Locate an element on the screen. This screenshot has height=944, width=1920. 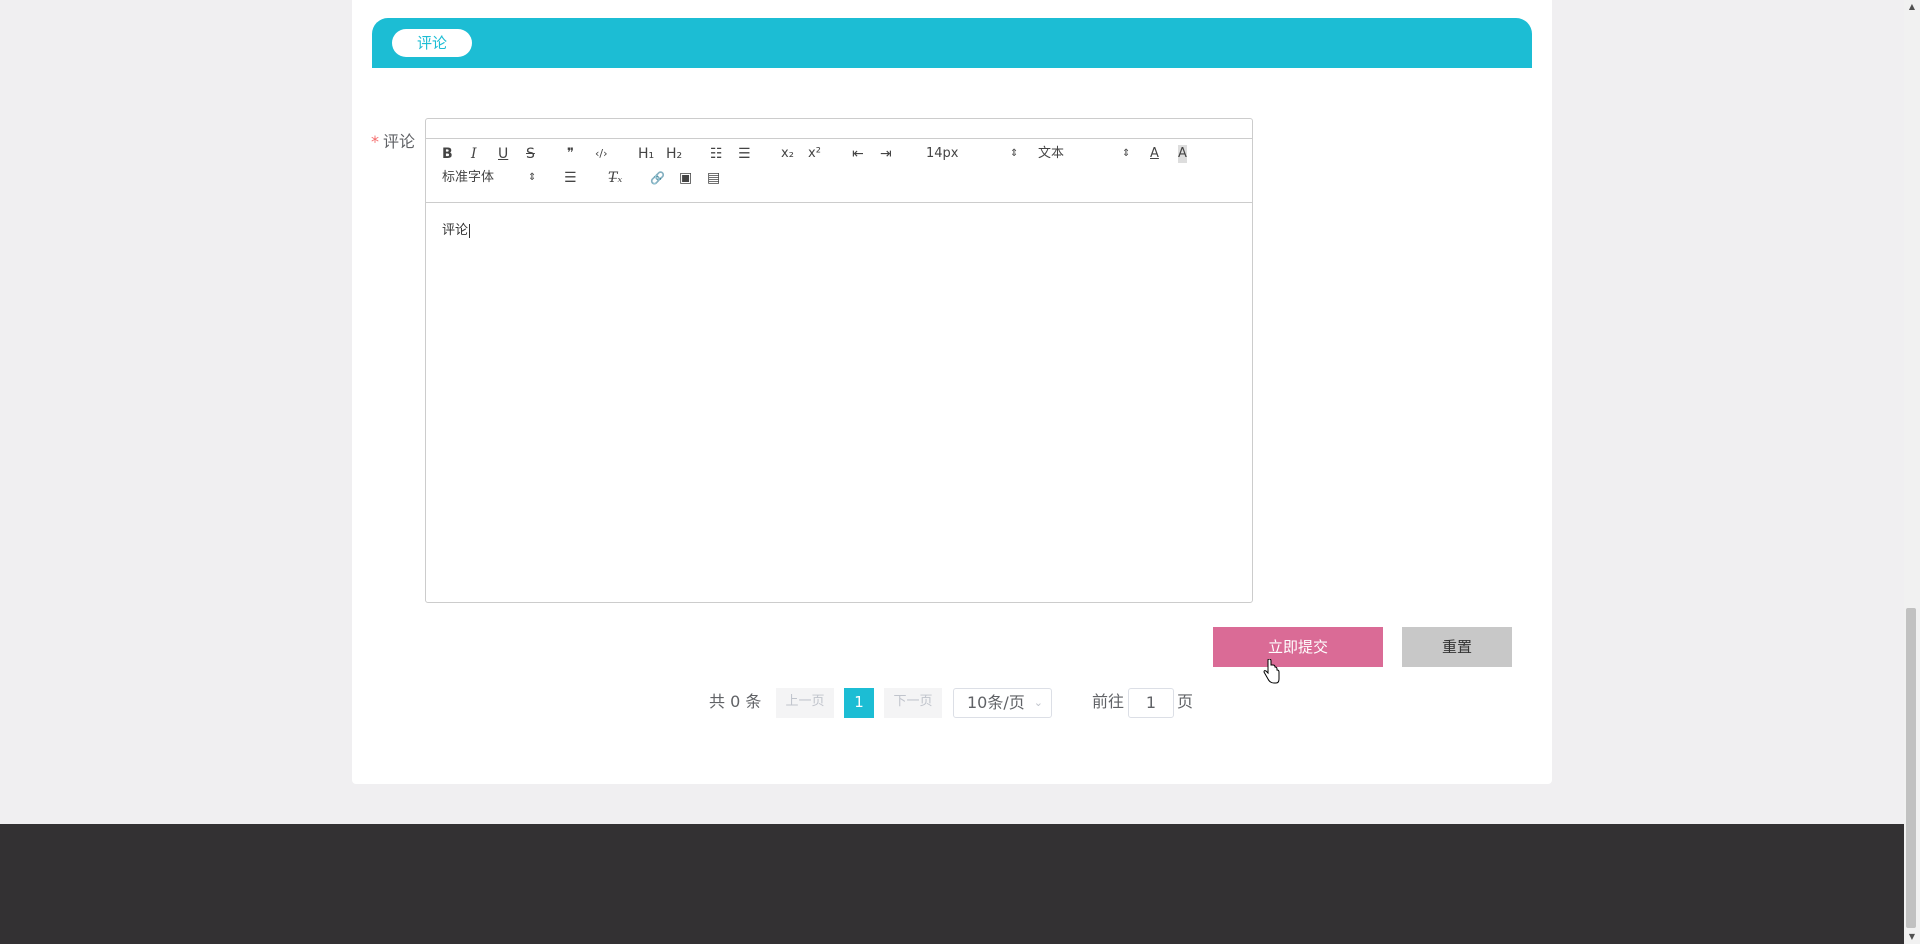
bold-button: B is located at coordinates (447, 154).